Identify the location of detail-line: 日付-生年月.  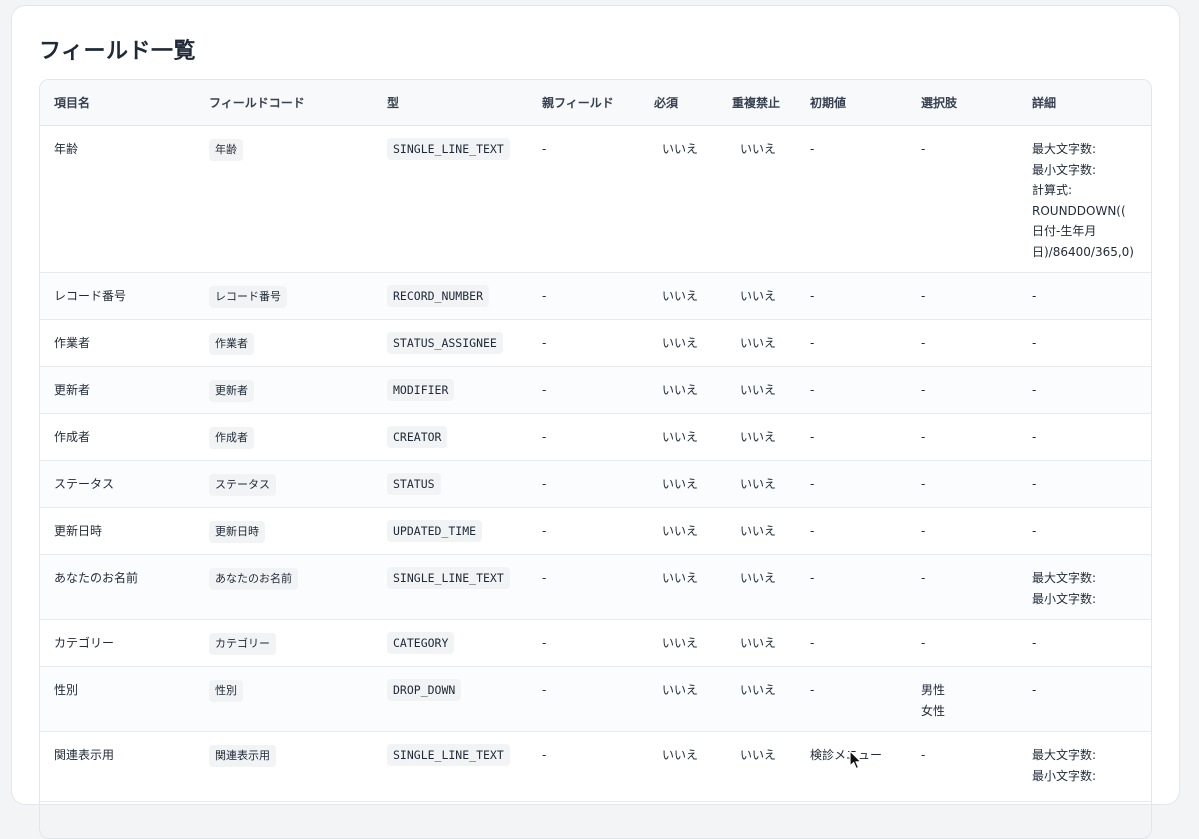
(1064, 231).